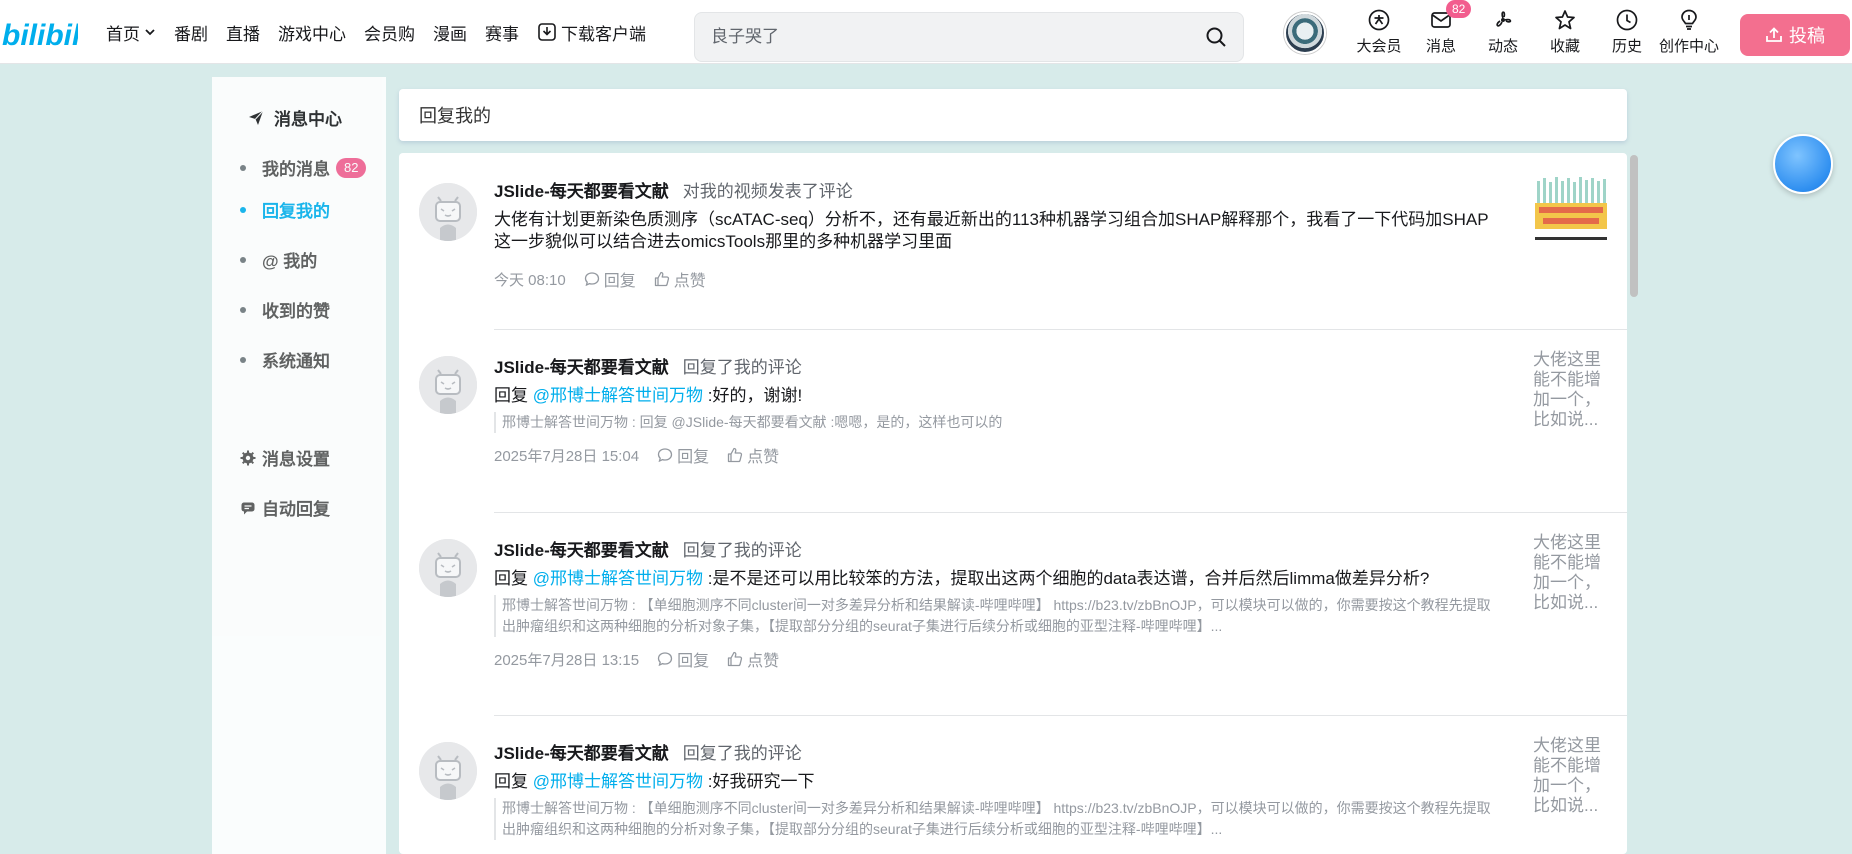 The height and width of the screenshot is (854, 1852). I want to click on nav-live: 直播, so click(243, 32).